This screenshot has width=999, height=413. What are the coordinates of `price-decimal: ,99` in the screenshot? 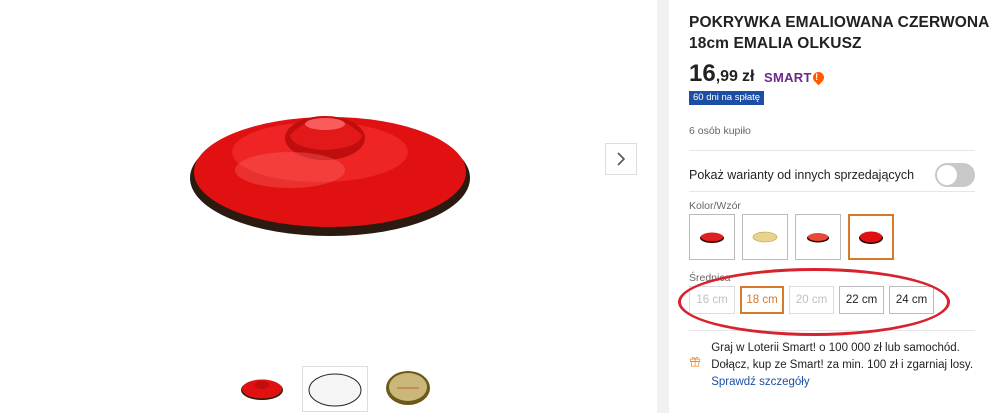 It's located at (726, 76).